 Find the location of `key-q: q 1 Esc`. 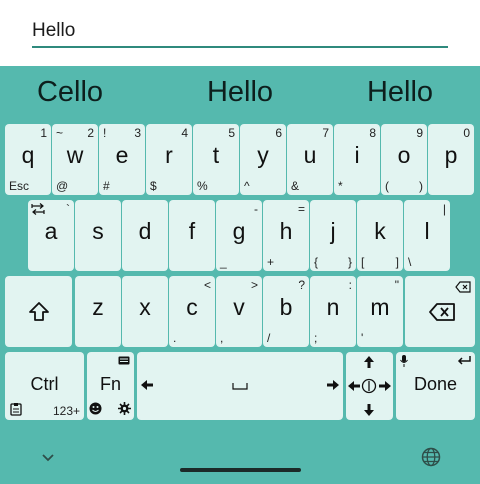

key-q: q 1 Esc is located at coordinates (28, 159).